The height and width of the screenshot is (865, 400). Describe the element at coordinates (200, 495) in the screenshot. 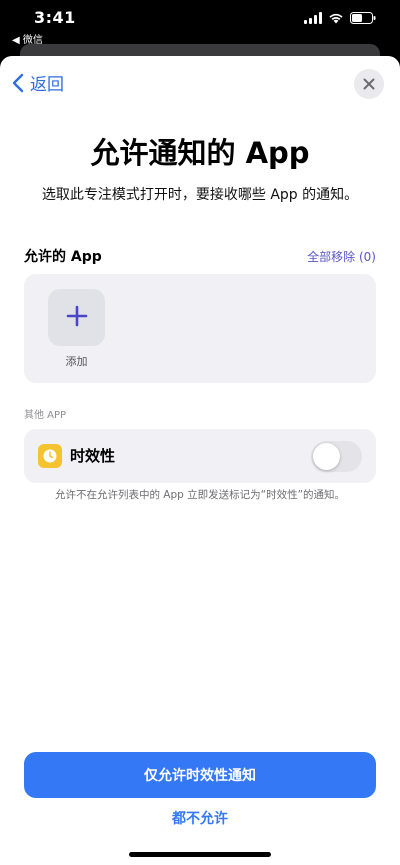

I see `timely-footnote: 允许不在允许列表中的 App 立即发送标记为“时效性”的通知。` at that location.